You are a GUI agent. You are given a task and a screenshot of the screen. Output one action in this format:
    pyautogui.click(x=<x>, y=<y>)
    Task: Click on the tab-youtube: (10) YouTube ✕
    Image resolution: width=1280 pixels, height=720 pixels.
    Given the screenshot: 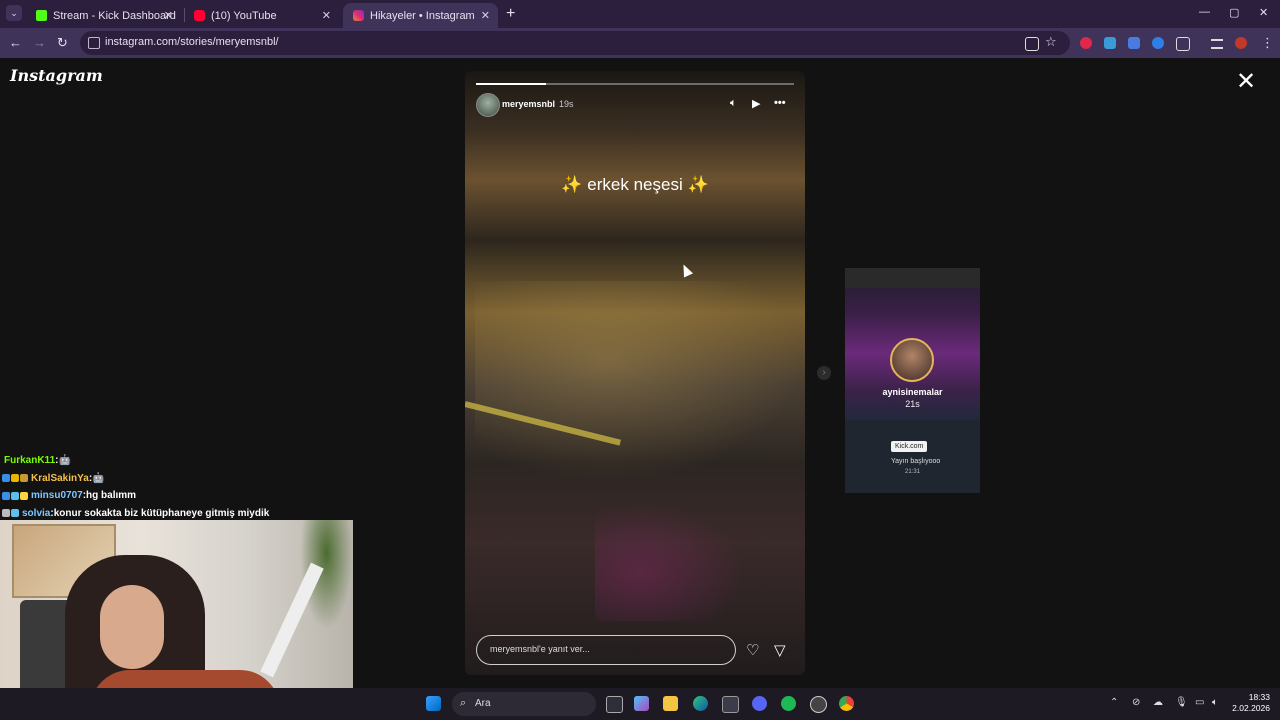 What is the action you would take?
    pyautogui.click(x=261, y=15)
    